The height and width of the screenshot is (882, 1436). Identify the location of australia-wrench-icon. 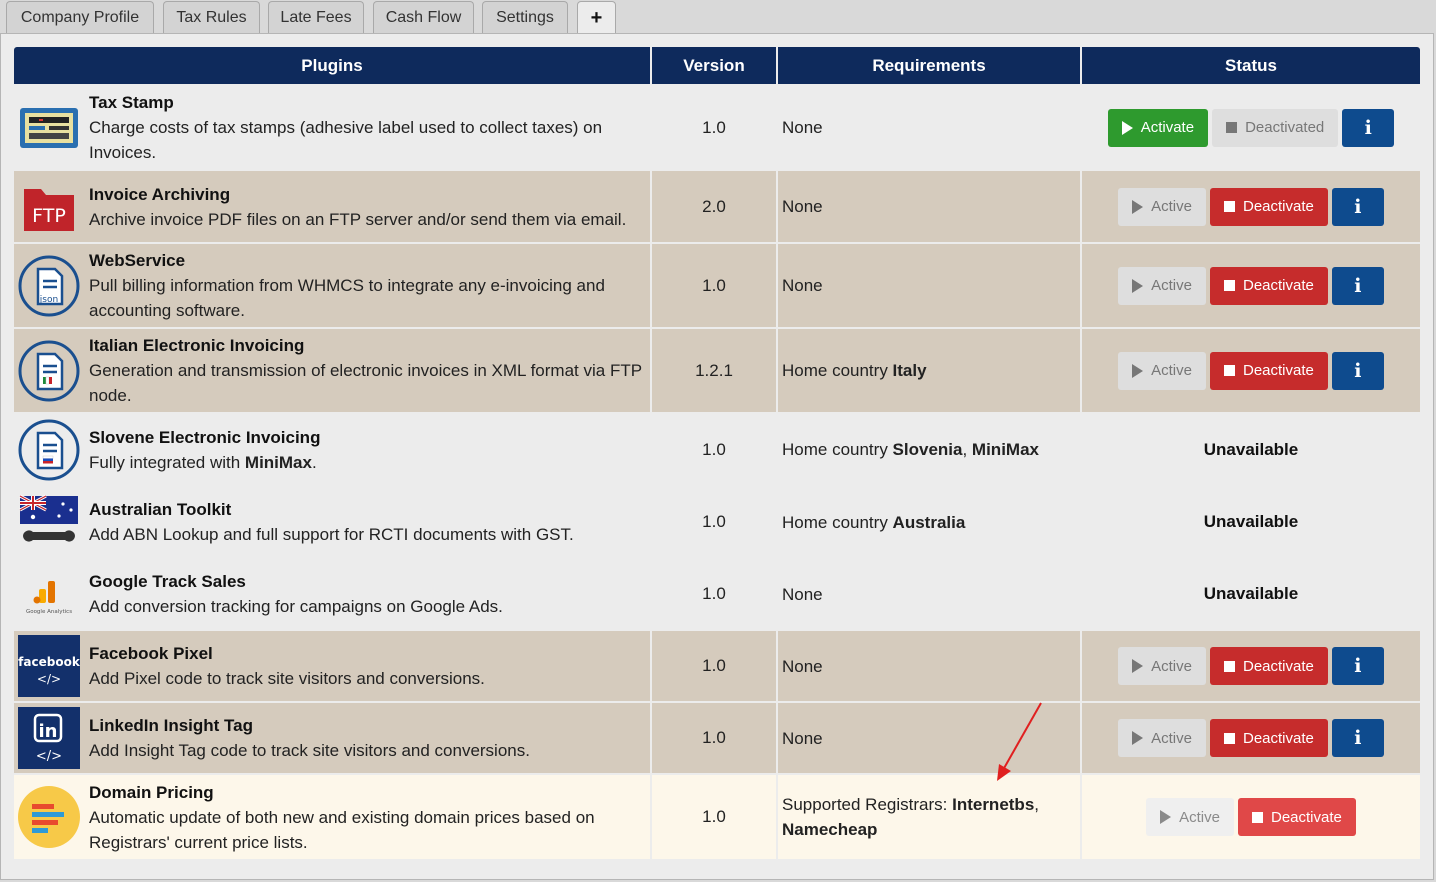
(49, 522).